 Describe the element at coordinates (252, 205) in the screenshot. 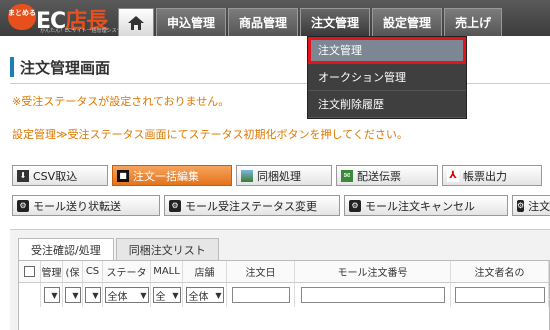

I see `mall-status-change-button: ⚙ モール受注ステータス変更` at that location.